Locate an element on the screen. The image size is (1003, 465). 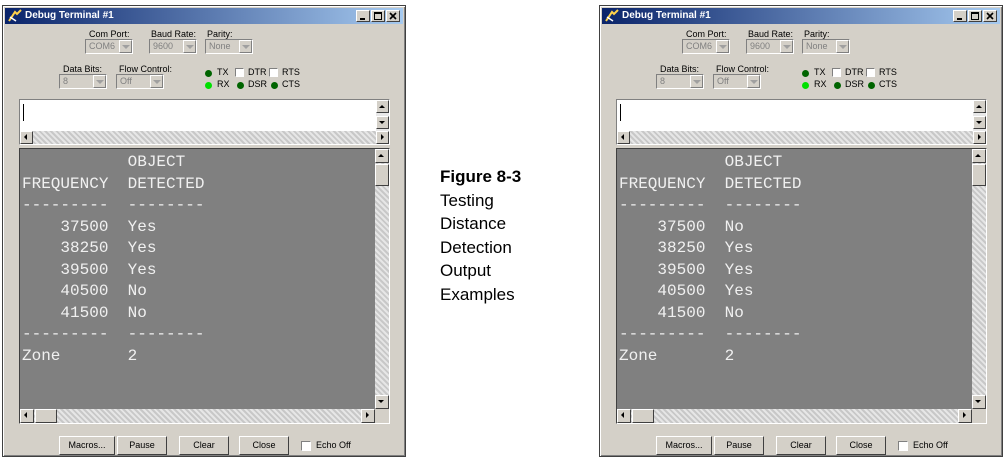
text-caret is located at coordinates (23, 112).